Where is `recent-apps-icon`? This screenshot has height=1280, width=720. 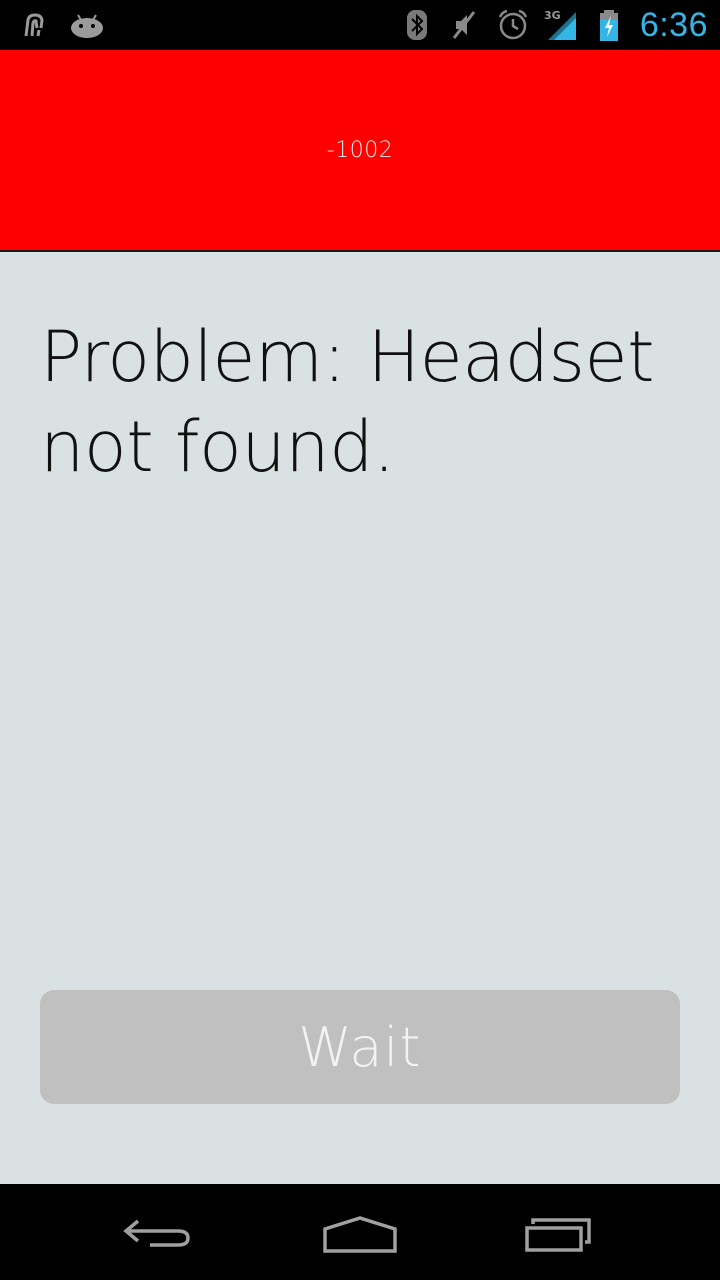
recent-apps-icon is located at coordinates (558, 1235).